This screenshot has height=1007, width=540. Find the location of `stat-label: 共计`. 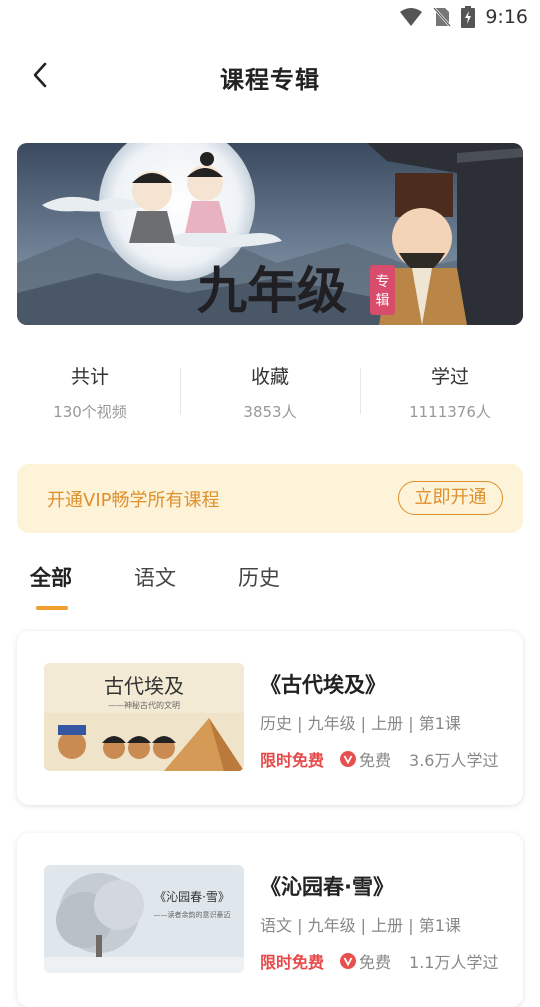

stat-label: 共计 is located at coordinates (89, 377).